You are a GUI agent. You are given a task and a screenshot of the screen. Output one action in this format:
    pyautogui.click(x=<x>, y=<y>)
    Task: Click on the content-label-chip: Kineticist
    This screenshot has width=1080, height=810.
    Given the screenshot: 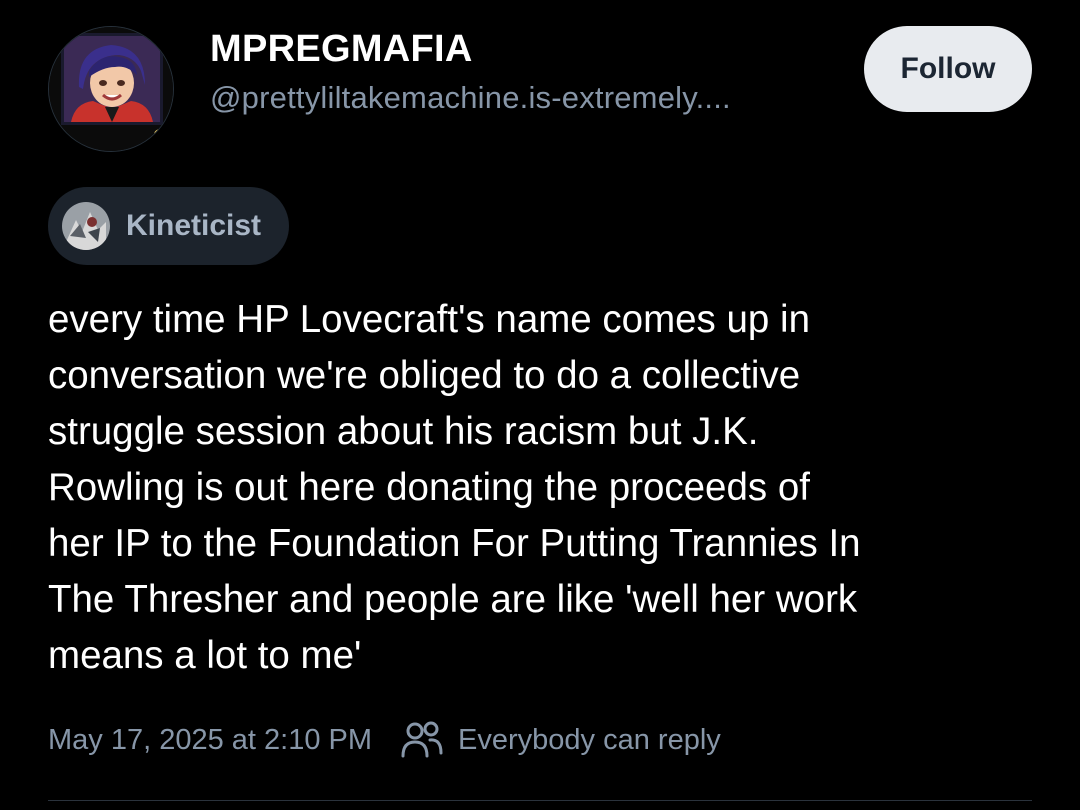 What is the action you would take?
    pyautogui.click(x=168, y=226)
    